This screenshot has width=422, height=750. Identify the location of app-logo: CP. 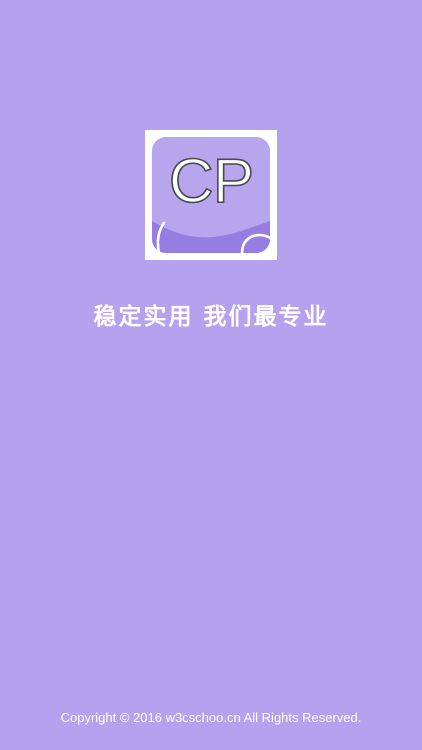
(211, 195).